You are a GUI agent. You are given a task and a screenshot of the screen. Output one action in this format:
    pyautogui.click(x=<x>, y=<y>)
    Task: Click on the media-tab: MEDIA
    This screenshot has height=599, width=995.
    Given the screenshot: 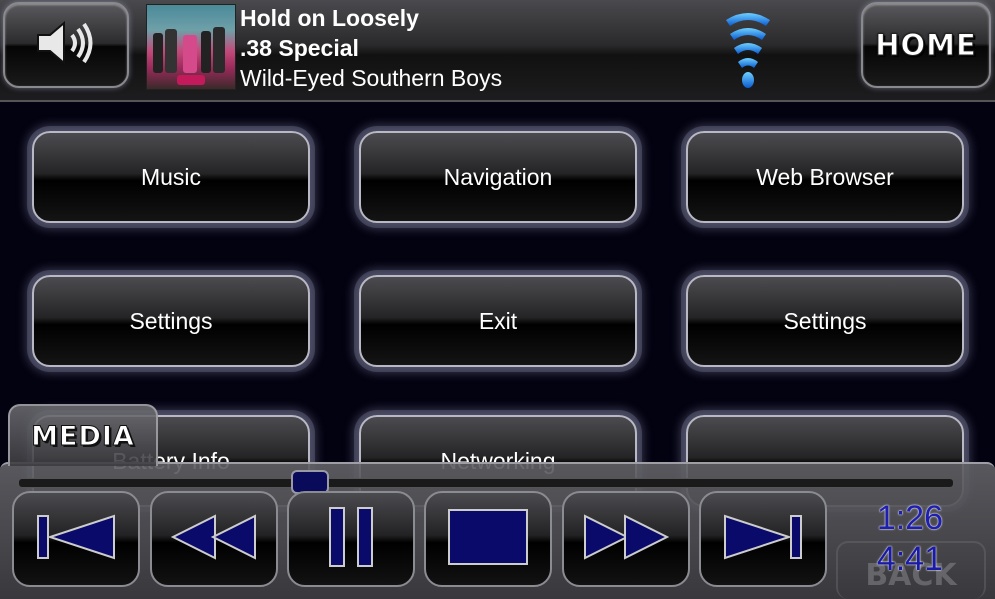 What is the action you would take?
    pyautogui.click(x=83, y=435)
    